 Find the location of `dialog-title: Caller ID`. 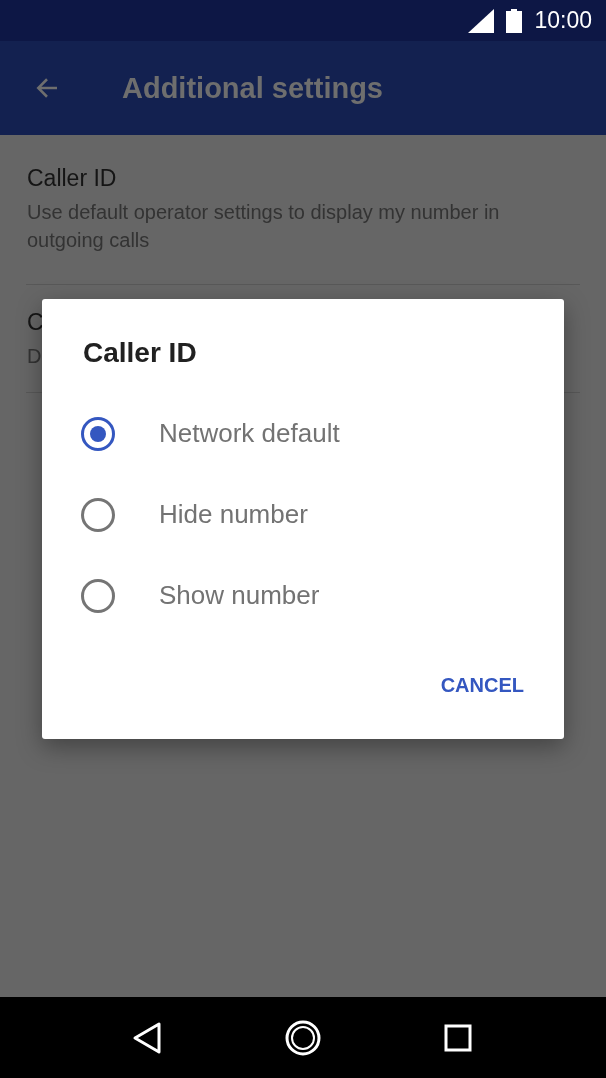

dialog-title: Caller ID is located at coordinates (140, 353).